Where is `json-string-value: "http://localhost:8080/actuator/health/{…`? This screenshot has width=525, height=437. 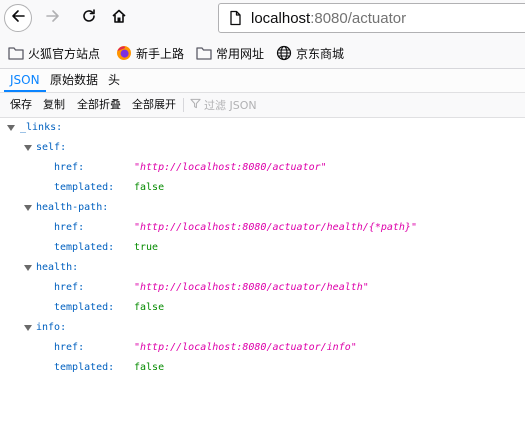 json-string-value: "http://localhost:8080/actuator/health/{… is located at coordinates (275, 227).